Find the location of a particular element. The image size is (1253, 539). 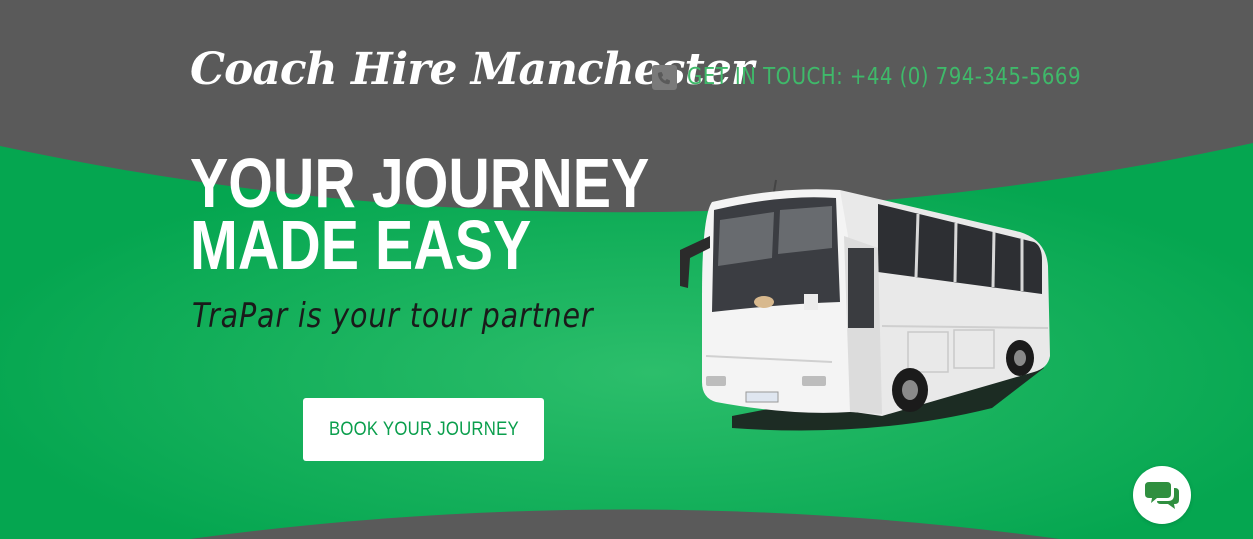

book-journey-button: BOOK YOUR JOURNEY is located at coordinates (423, 429).